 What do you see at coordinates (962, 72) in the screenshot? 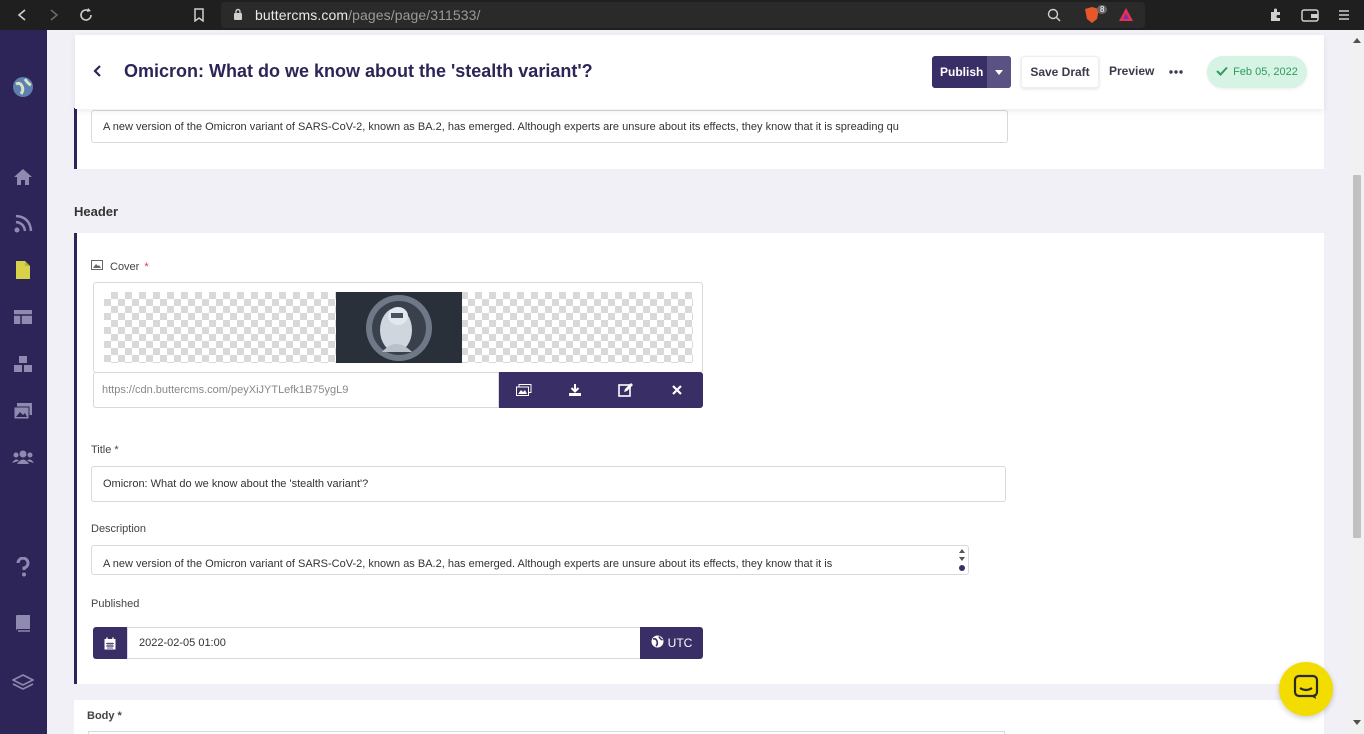
I see `publish-label: Publish` at bounding box center [962, 72].